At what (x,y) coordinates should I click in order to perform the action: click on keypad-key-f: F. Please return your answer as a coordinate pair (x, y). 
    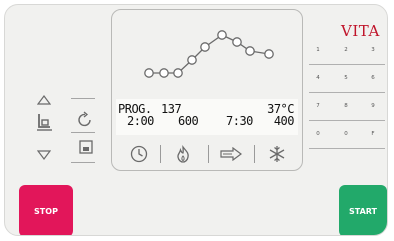
    Looking at the image, I should click on (373, 134).